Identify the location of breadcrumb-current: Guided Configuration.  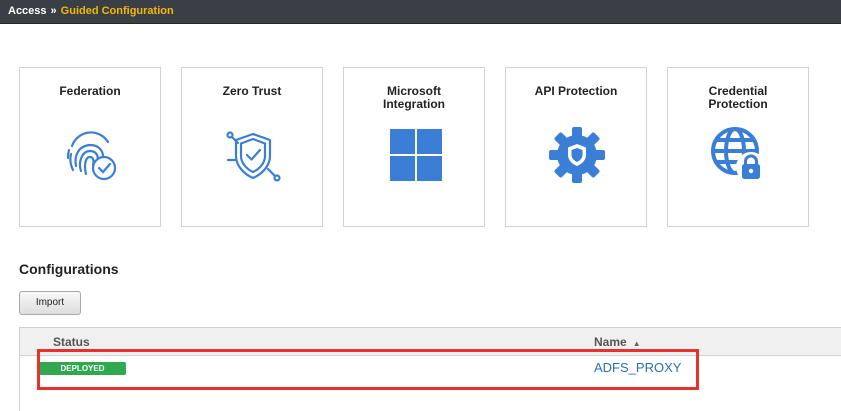
(117, 11).